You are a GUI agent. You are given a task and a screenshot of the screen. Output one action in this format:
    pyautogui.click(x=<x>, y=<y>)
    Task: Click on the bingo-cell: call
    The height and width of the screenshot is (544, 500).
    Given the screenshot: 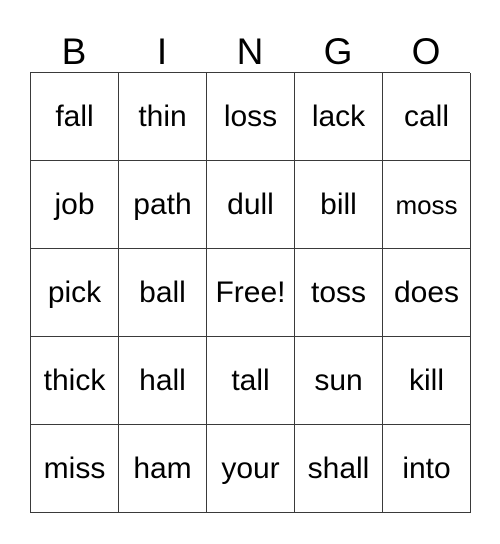 What is the action you would take?
    pyautogui.click(x=427, y=117)
    